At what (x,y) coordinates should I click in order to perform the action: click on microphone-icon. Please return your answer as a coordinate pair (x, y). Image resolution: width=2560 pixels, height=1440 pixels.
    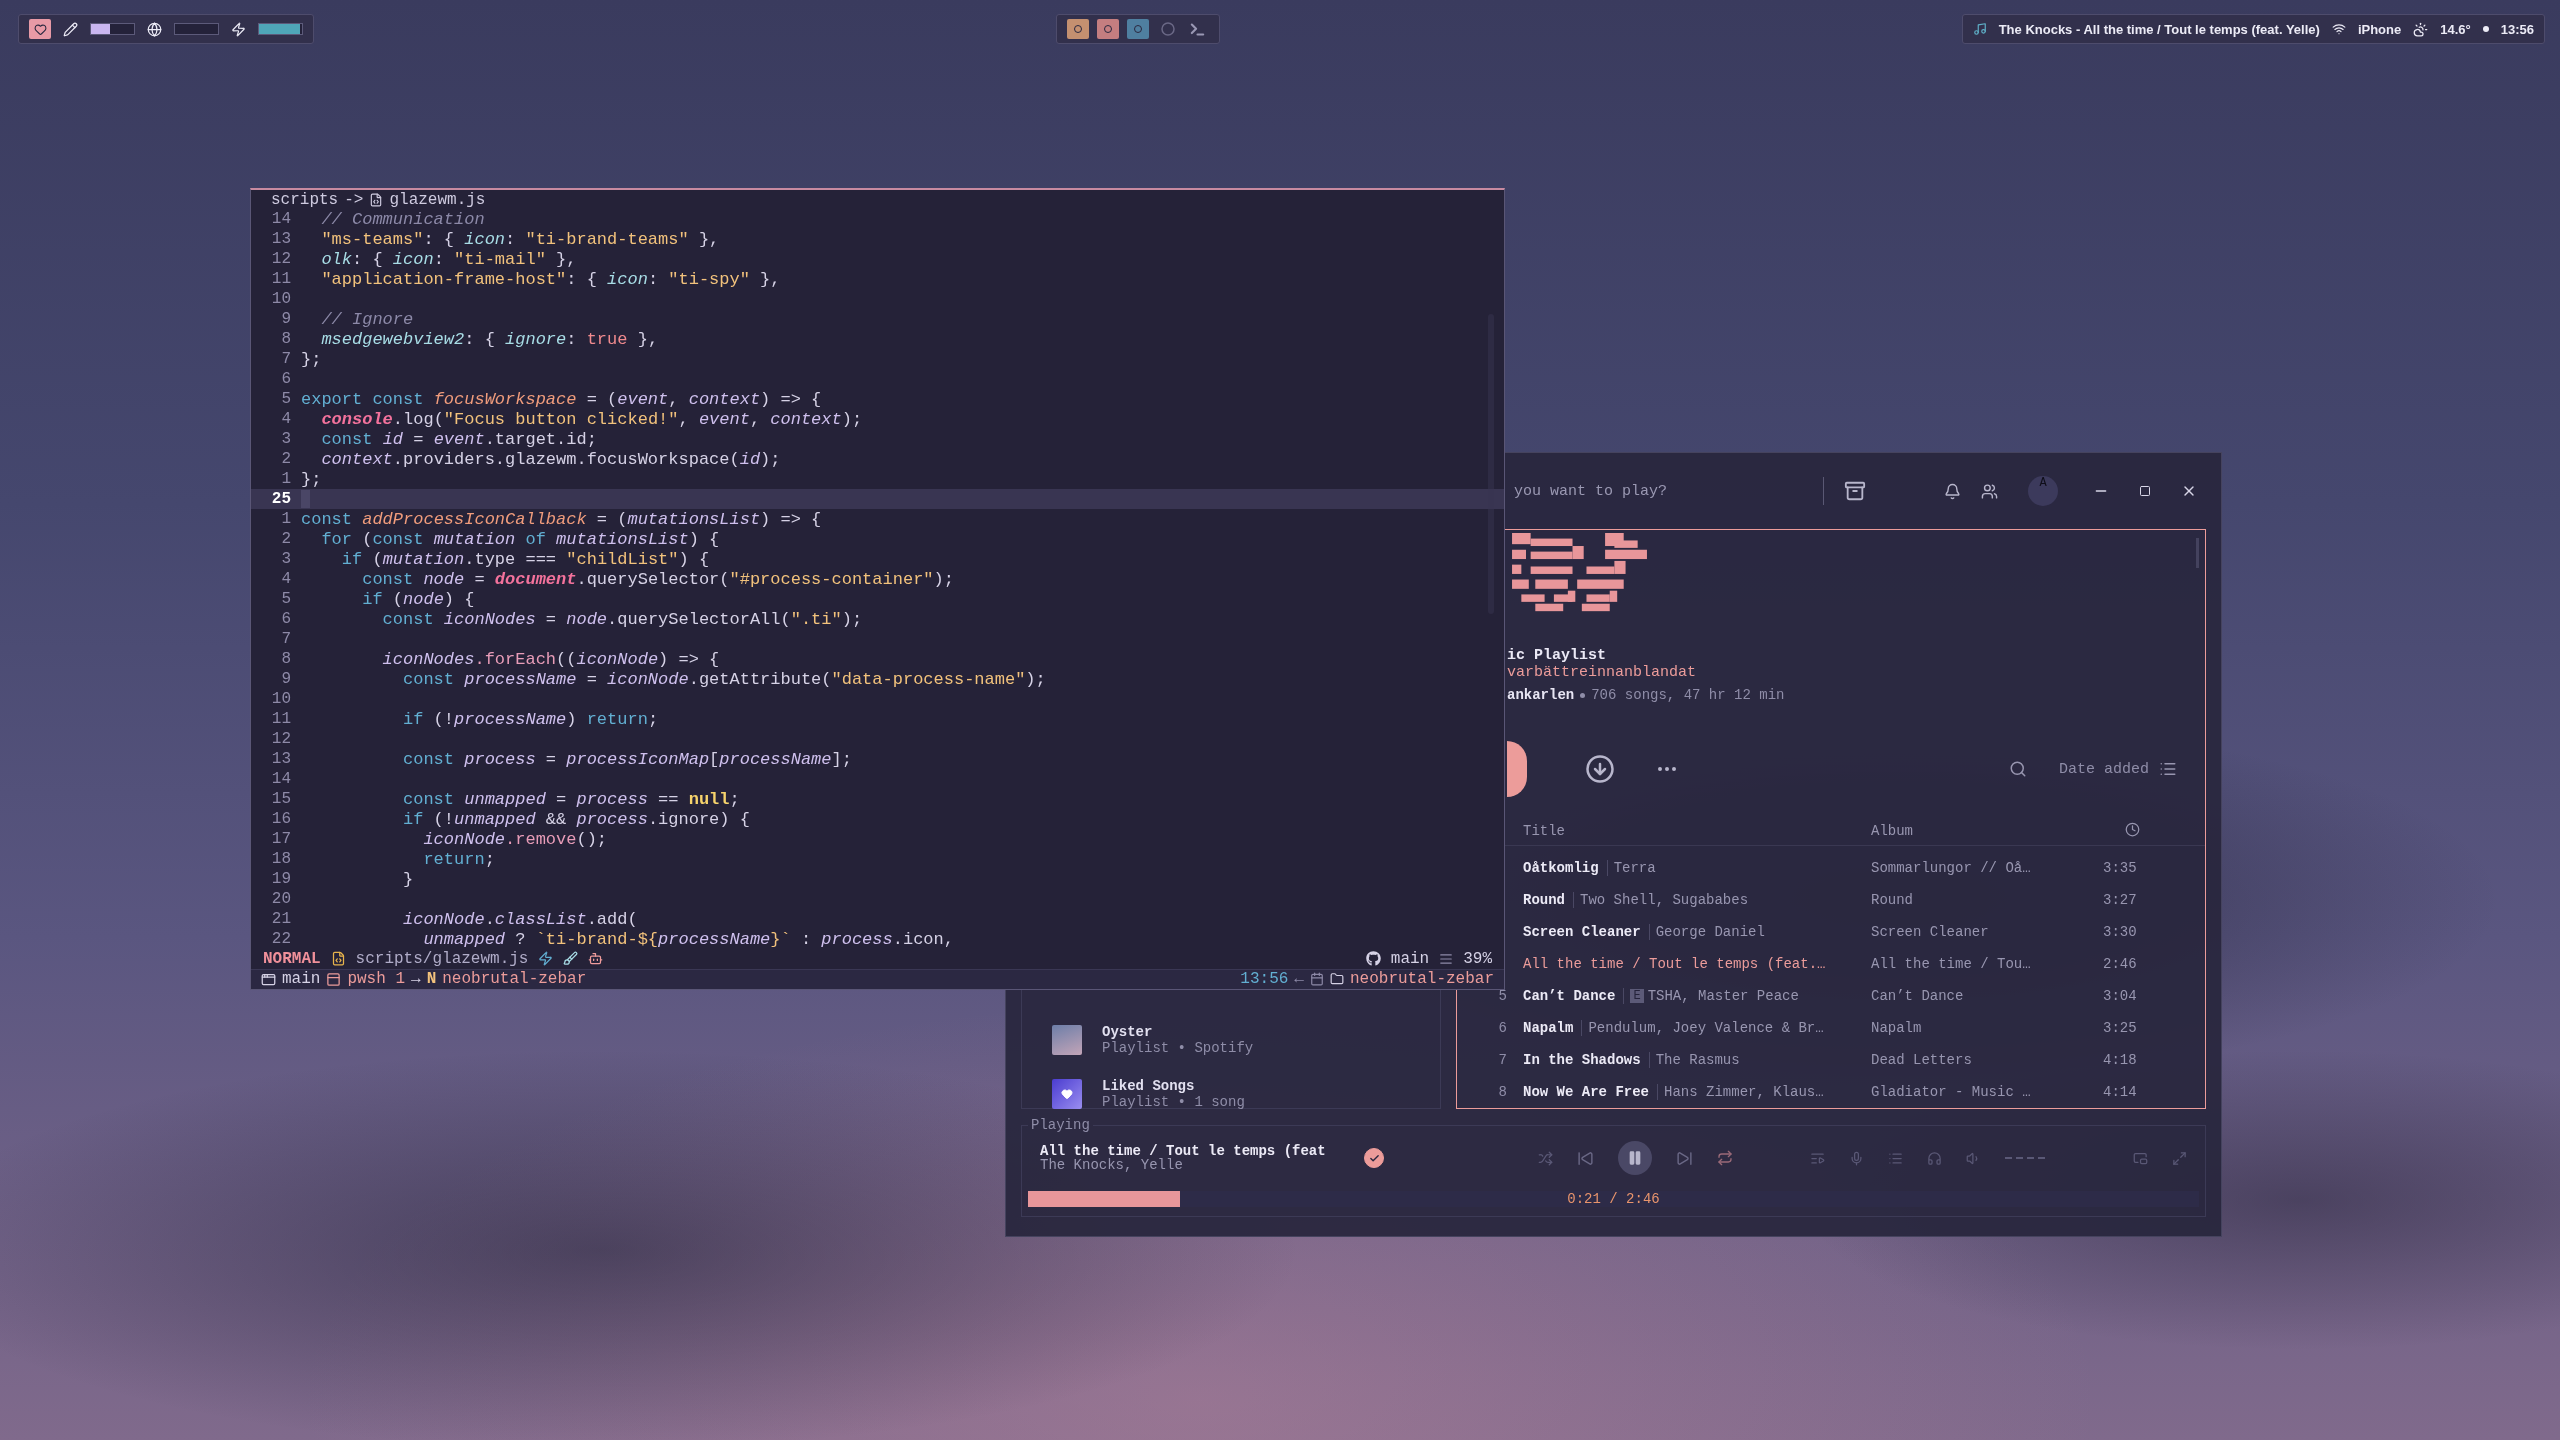
    Looking at the image, I should click on (1856, 1158).